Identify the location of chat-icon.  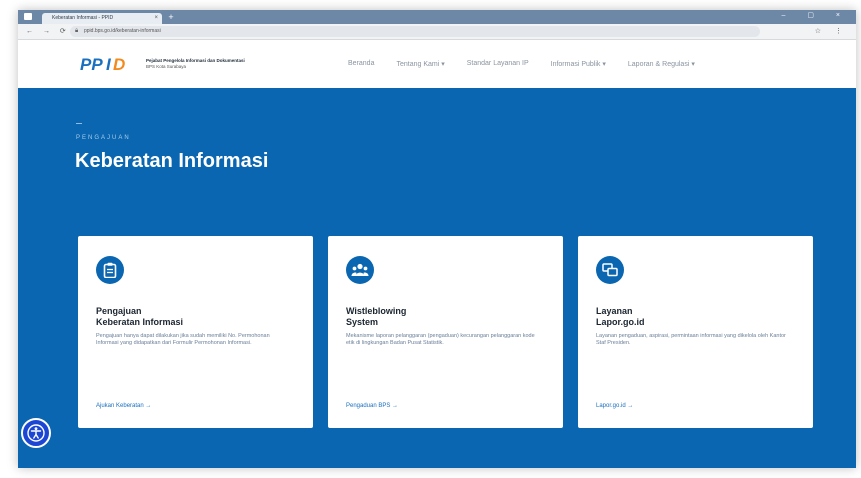
(610, 270).